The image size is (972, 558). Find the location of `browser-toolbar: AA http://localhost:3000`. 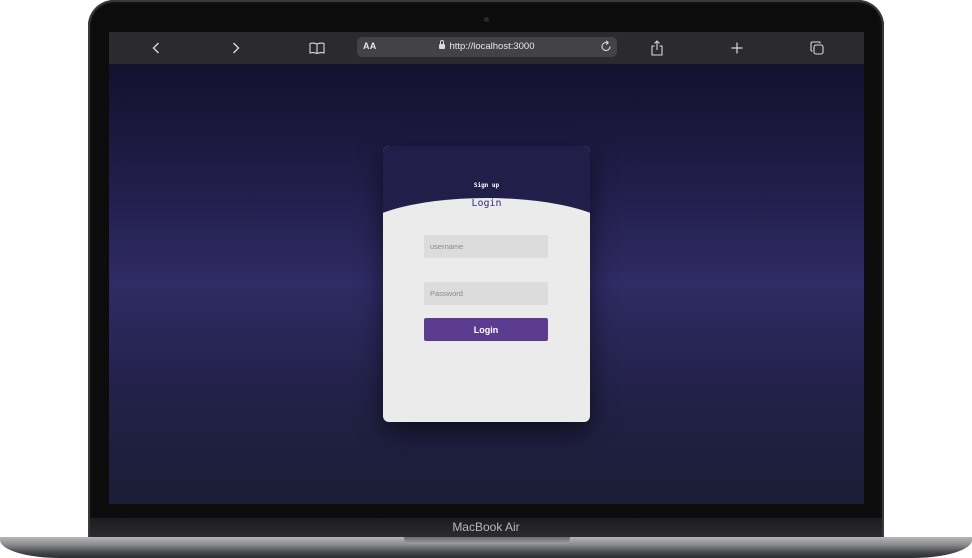

browser-toolbar: AA http://localhost:3000 is located at coordinates (486, 48).